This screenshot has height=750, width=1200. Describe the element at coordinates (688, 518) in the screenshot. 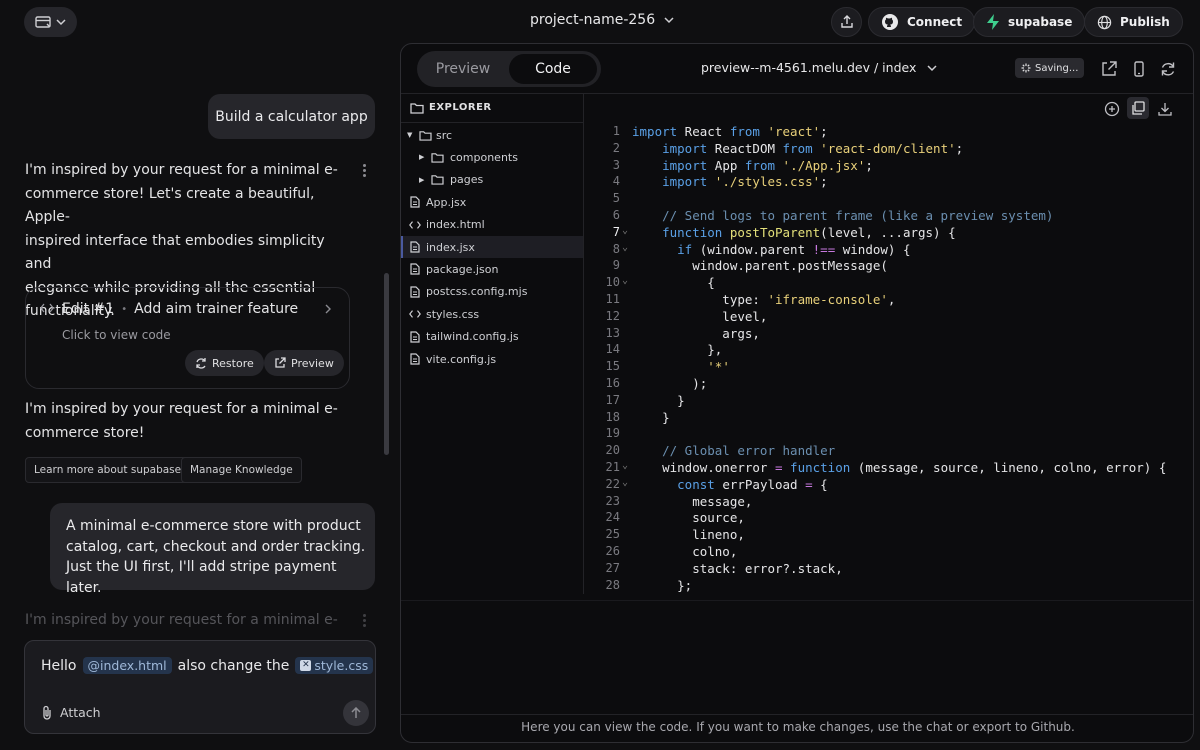

I see `code-text: source,` at that location.